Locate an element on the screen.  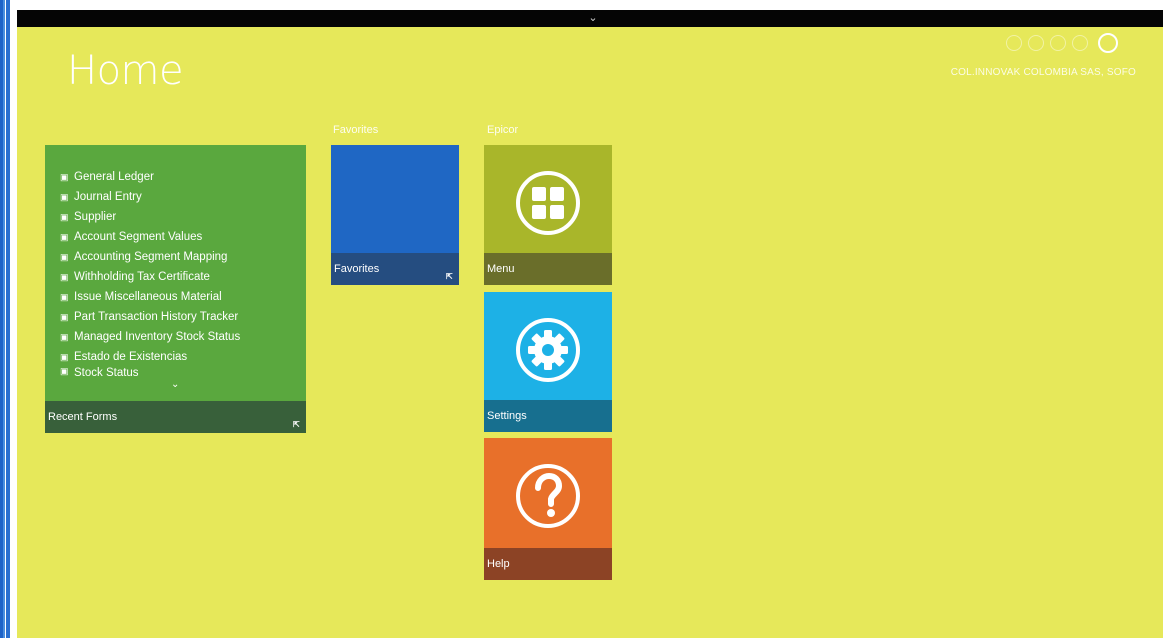
recent-form-item: ▣ Managed Inventory Stock Status is located at coordinates (150, 337).